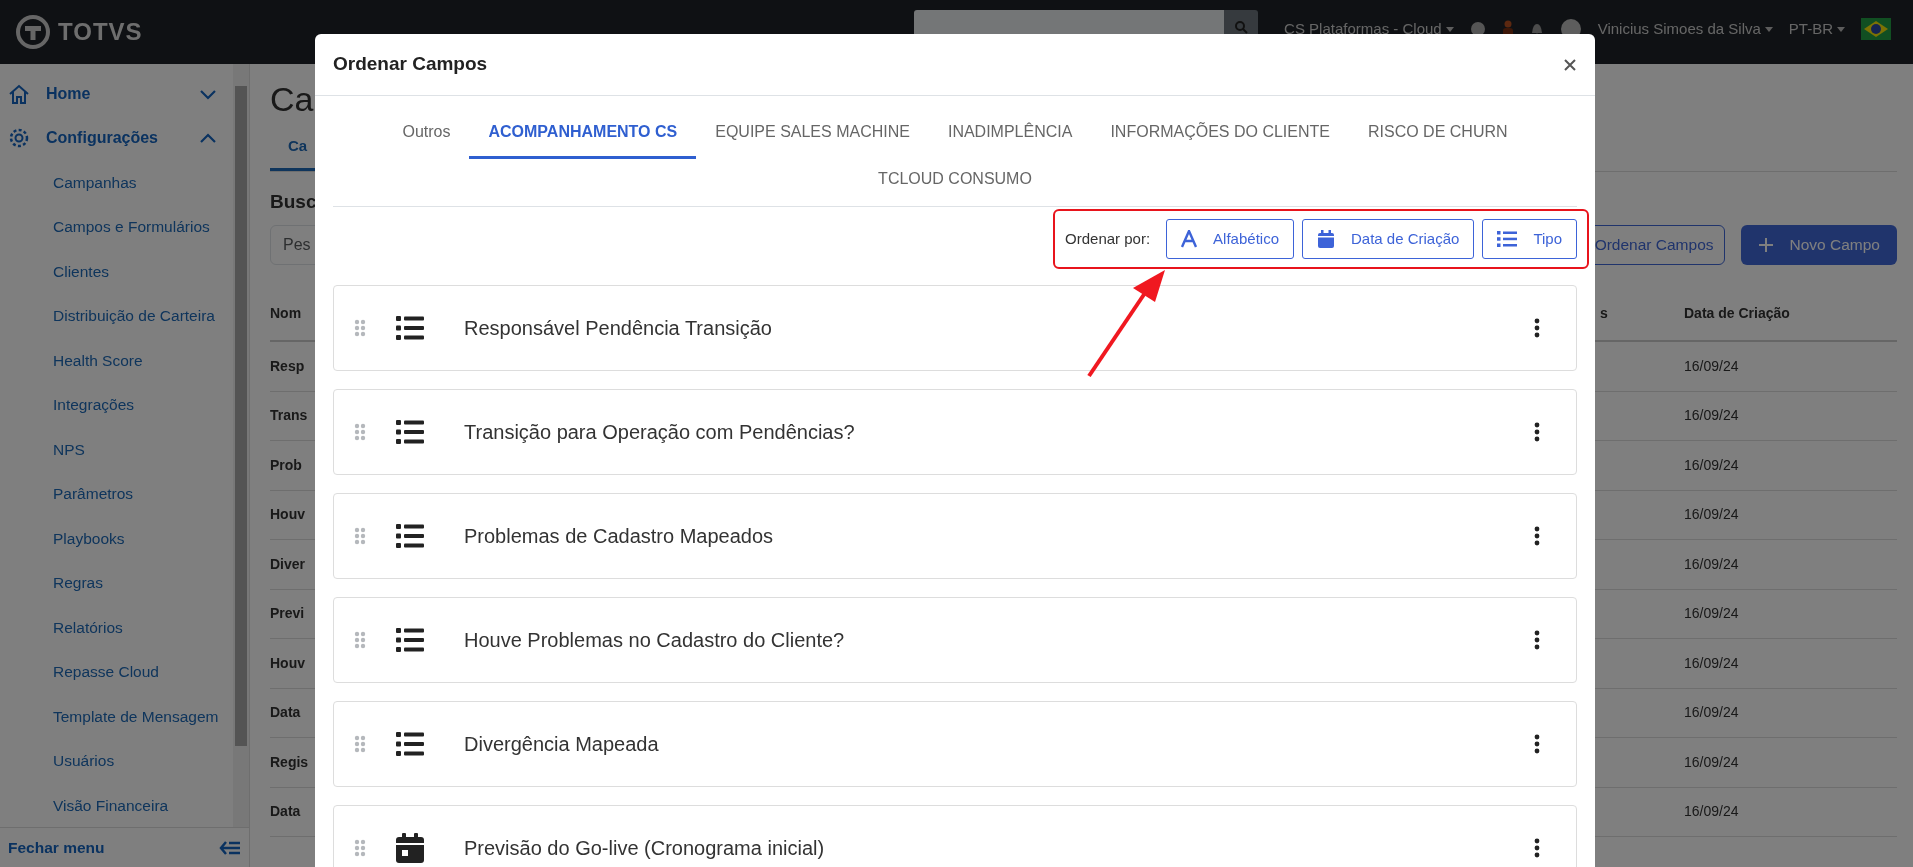 The height and width of the screenshot is (867, 1913). What do you see at coordinates (289, 416) in the screenshot?
I see `table-cell-text: Trans` at bounding box center [289, 416].